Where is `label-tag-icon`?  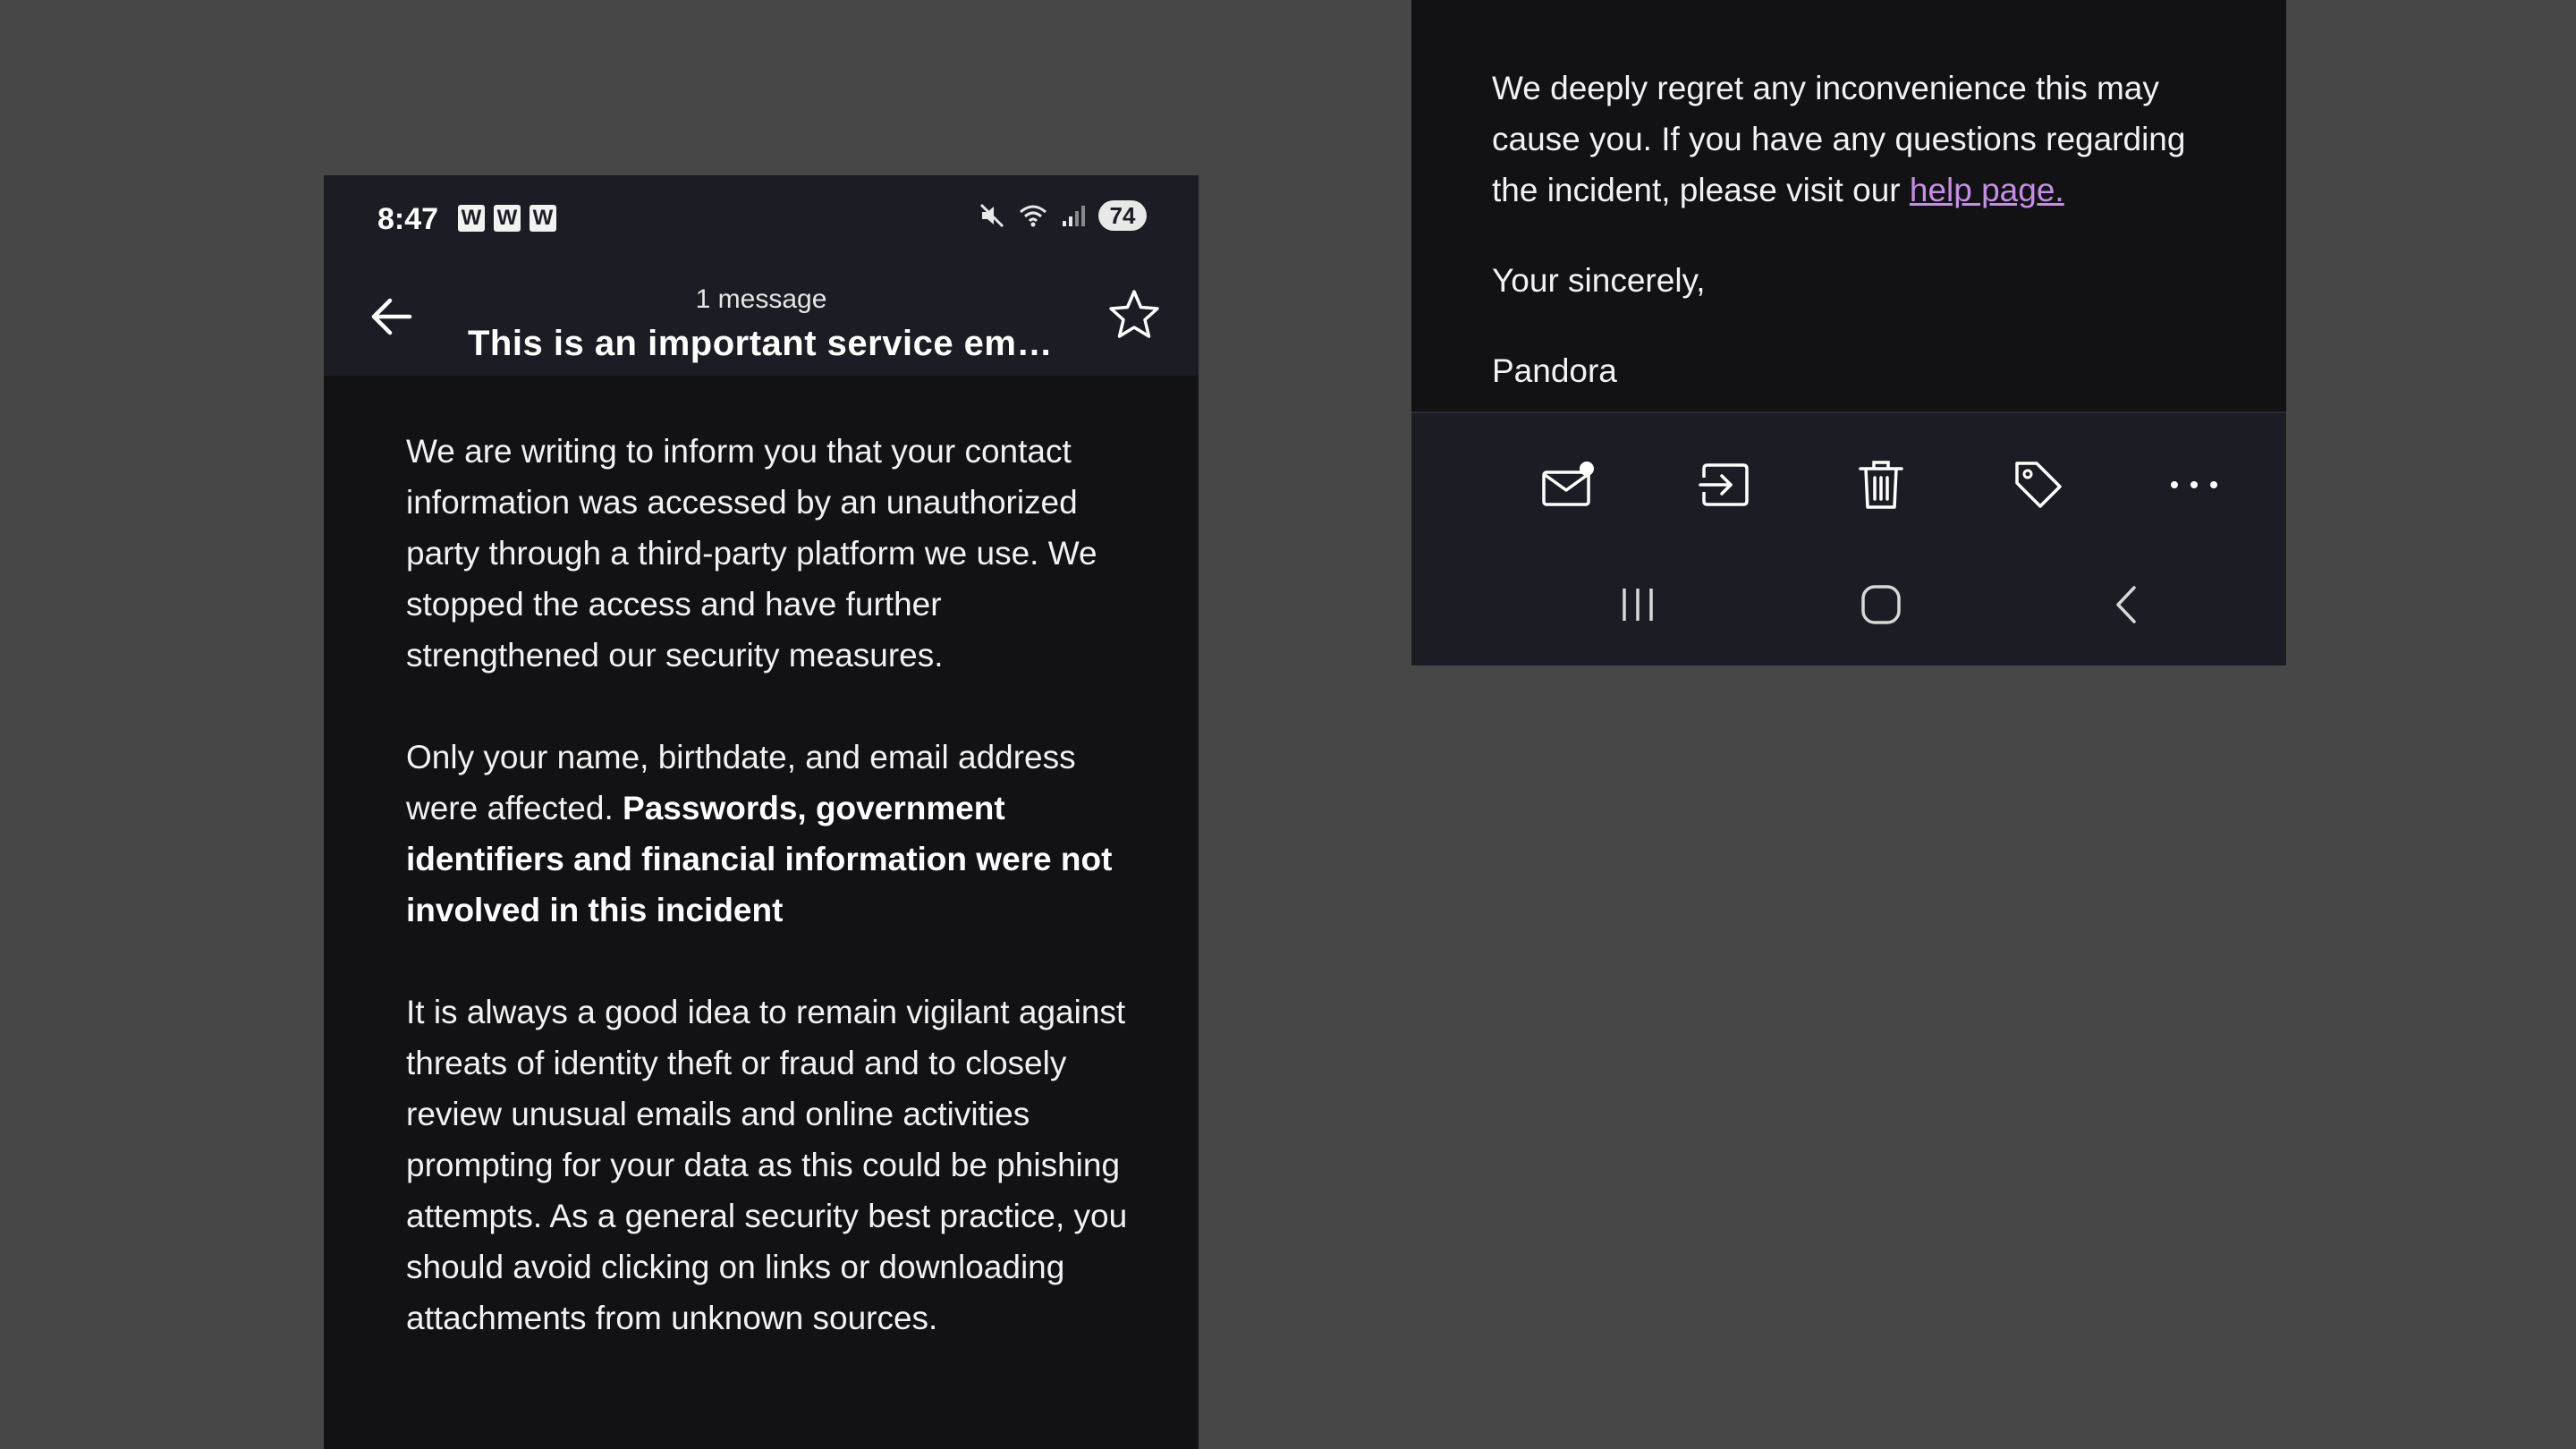 label-tag-icon is located at coordinates (2038, 485).